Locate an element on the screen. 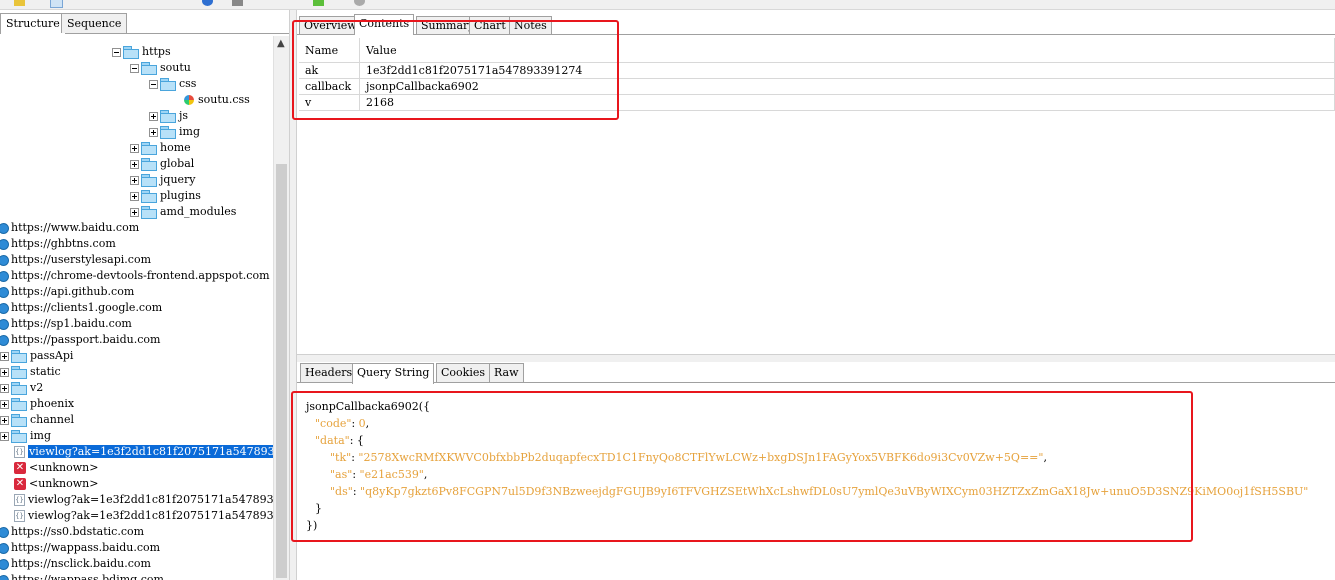 The image size is (1335, 580). tree-node: https://passport.baidu.com is located at coordinates (80, 340).